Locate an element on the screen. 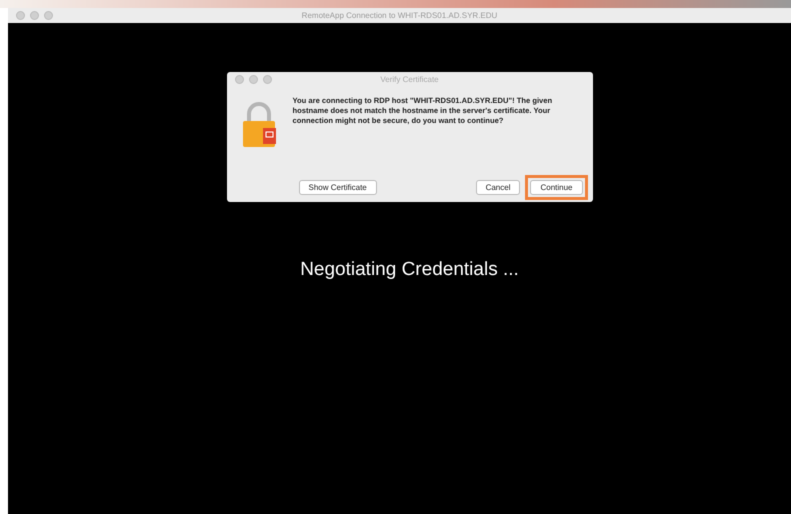  window-title: RemoteApp Connection to WHIT-RDS01.AD.SYR.EDU is located at coordinates (400, 15).